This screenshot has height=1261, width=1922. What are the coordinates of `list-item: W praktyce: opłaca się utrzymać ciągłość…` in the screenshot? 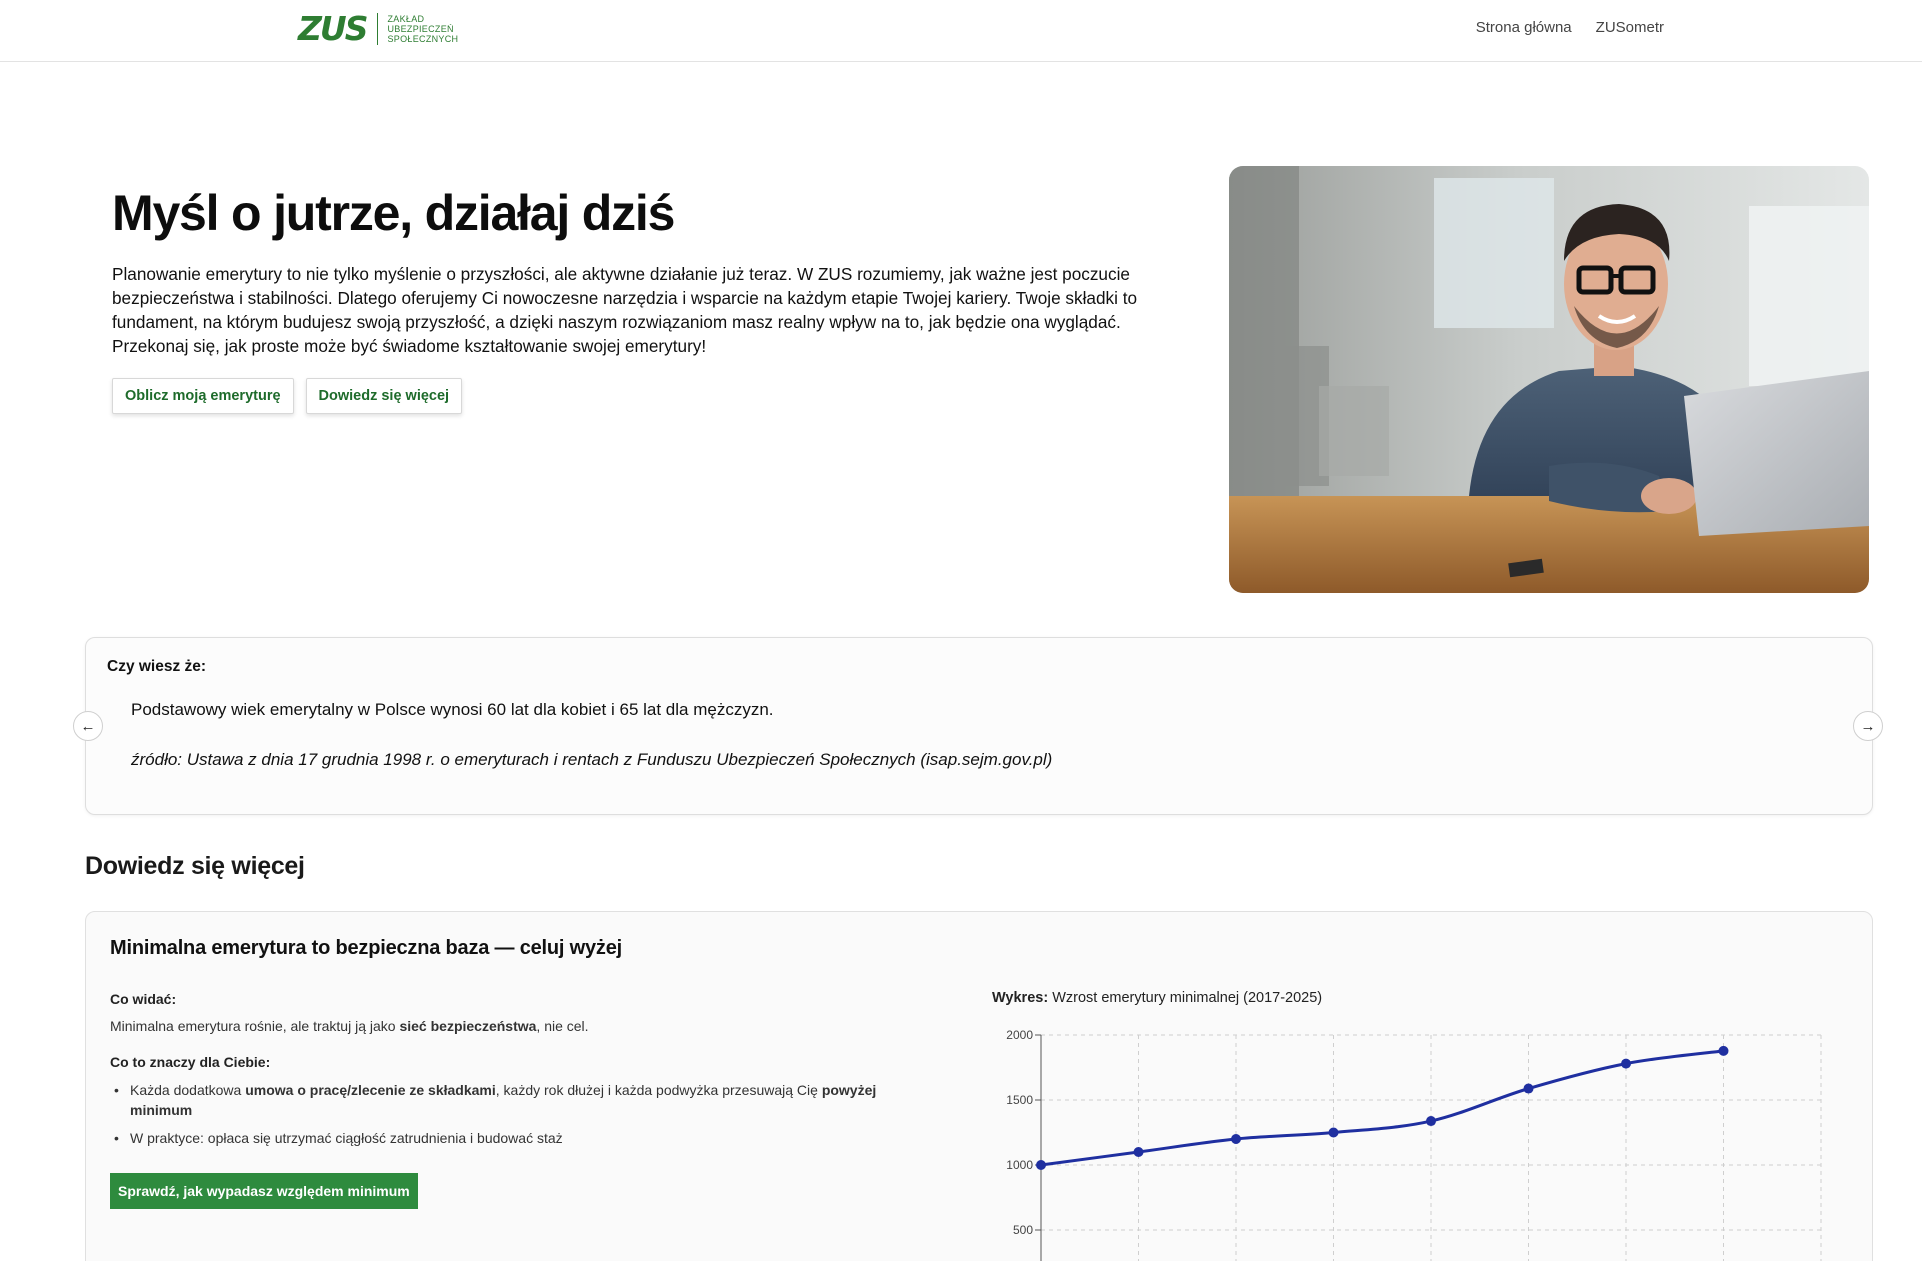 It's located at (520, 1138).